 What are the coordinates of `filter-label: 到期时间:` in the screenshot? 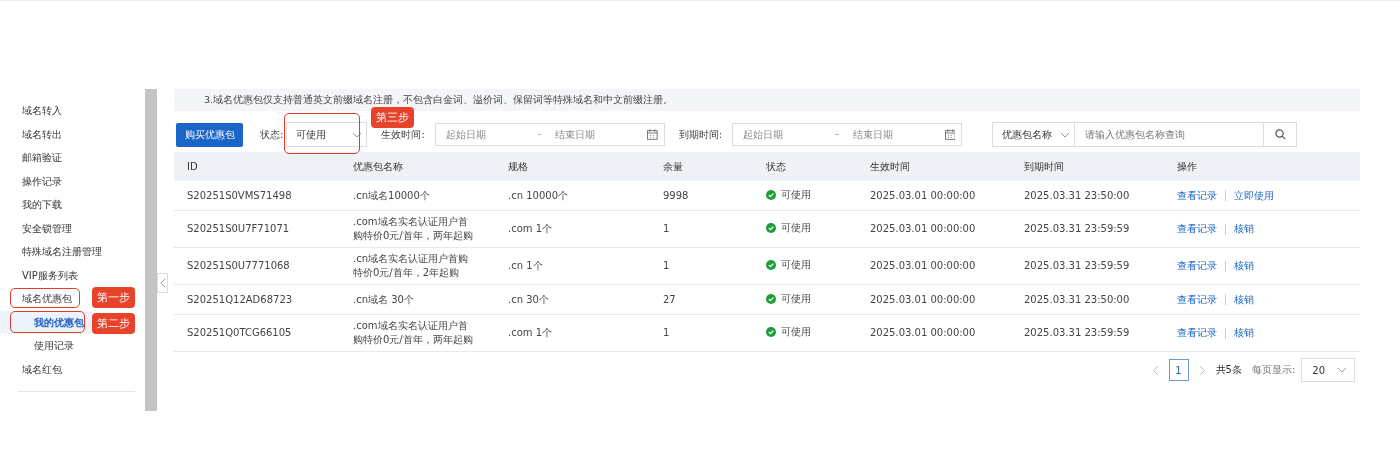 It's located at (700, 134).